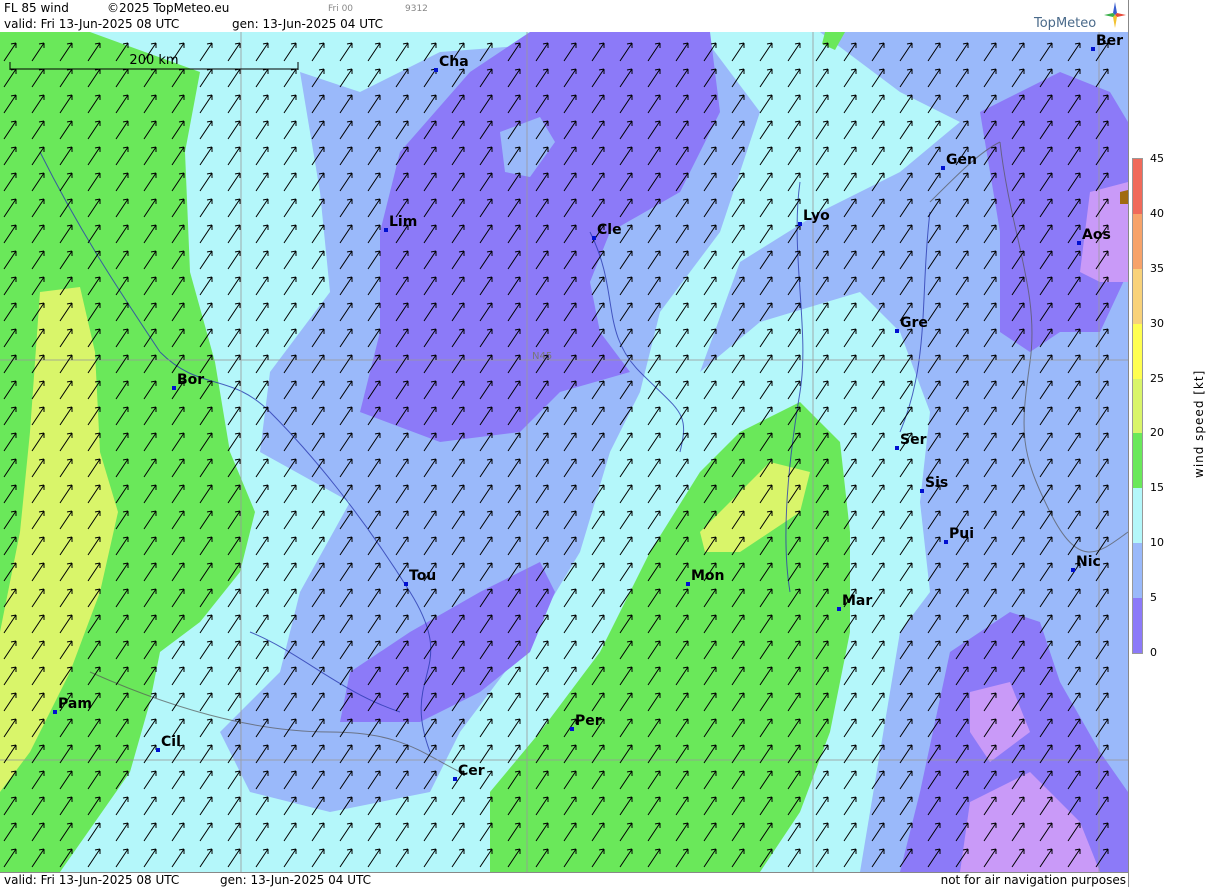 The image size is (1219, 888). I want to click on logo-text: TopMeteo, so click(1065, 23).